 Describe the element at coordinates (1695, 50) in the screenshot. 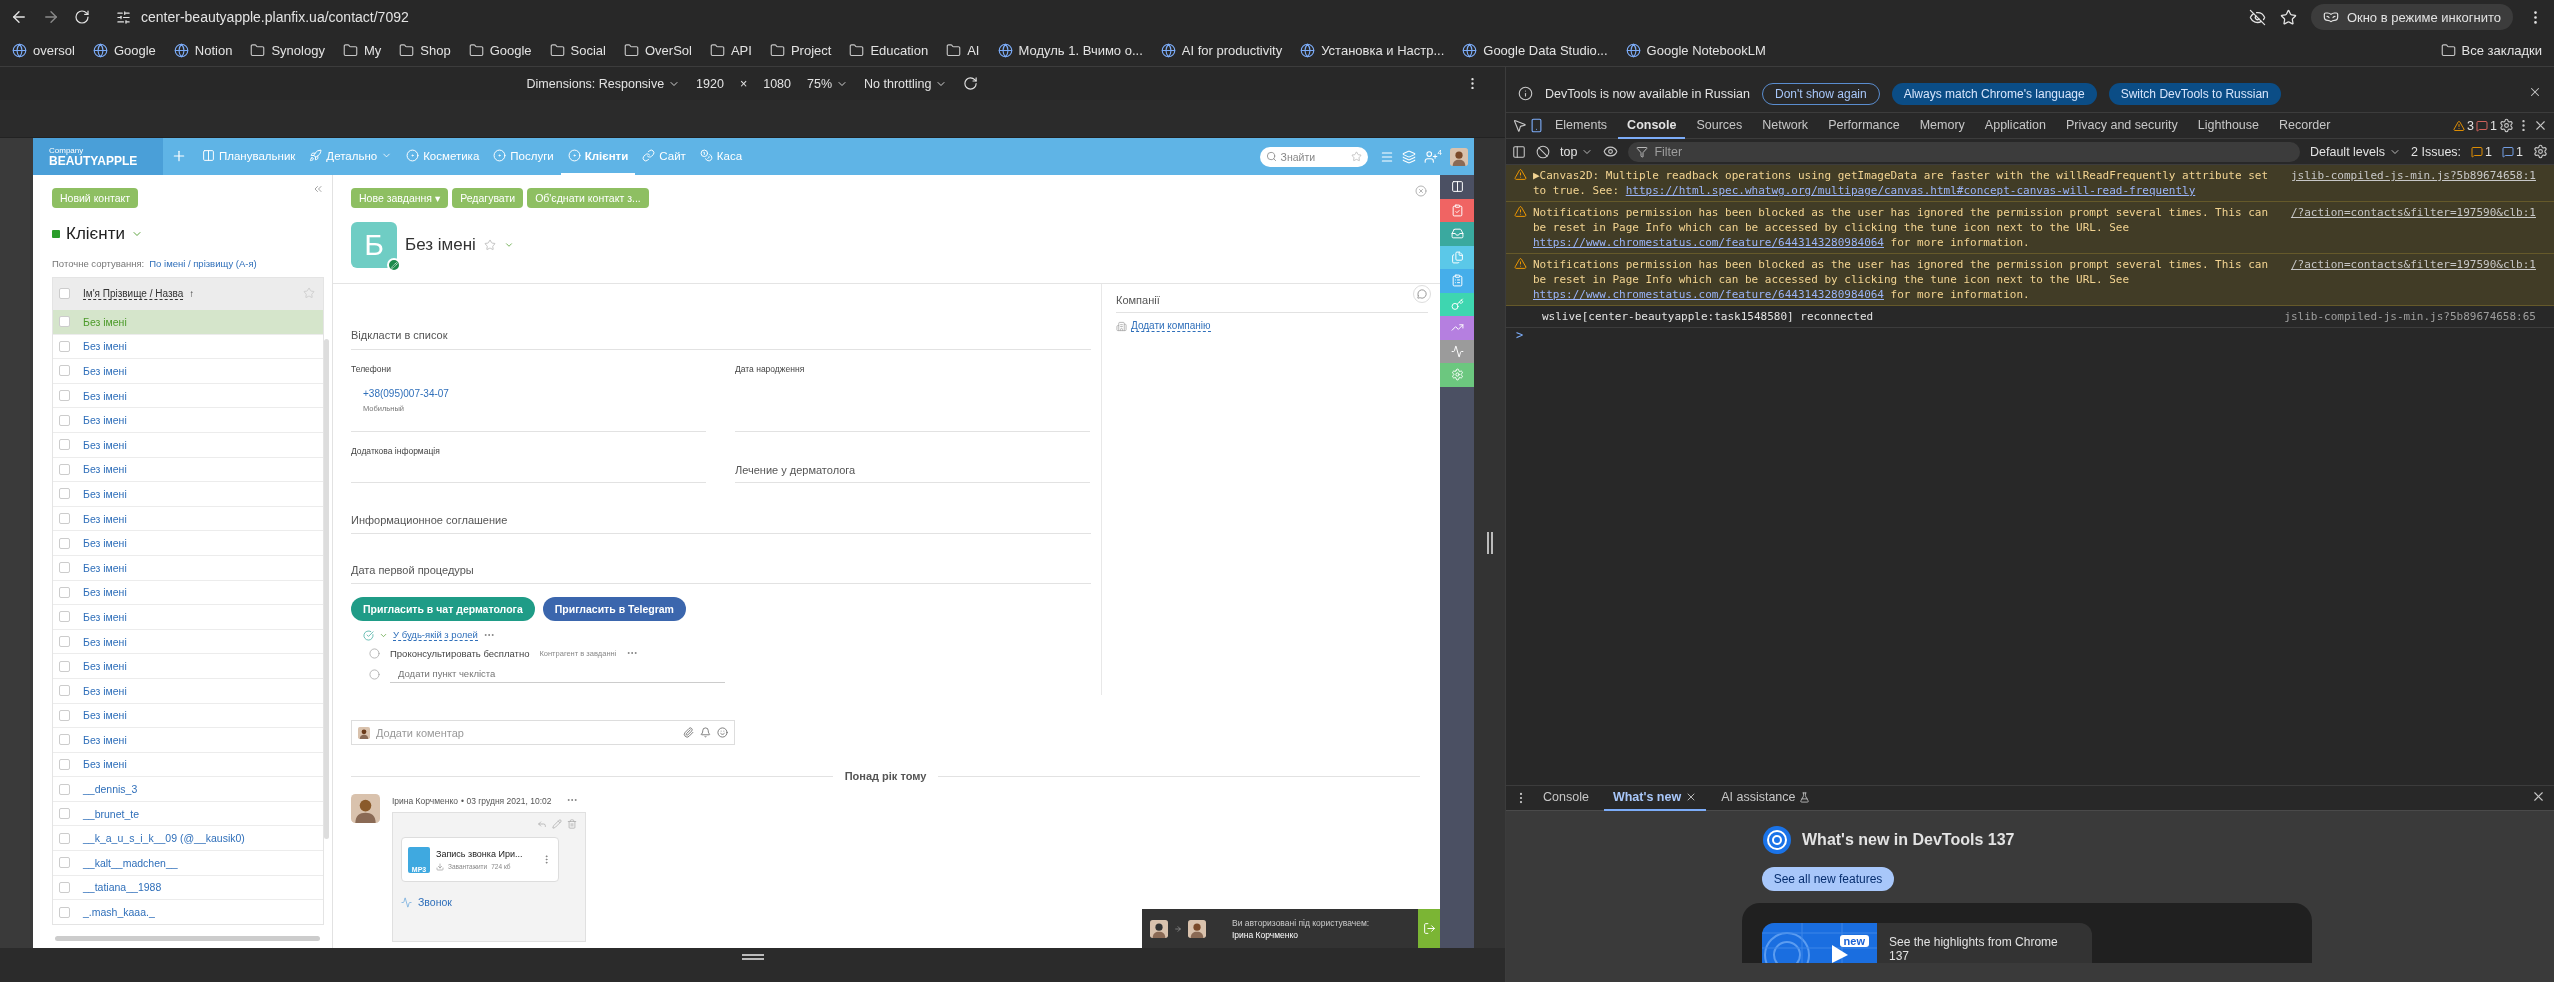

I see `bookmark: Google NotebookLM` at that location.